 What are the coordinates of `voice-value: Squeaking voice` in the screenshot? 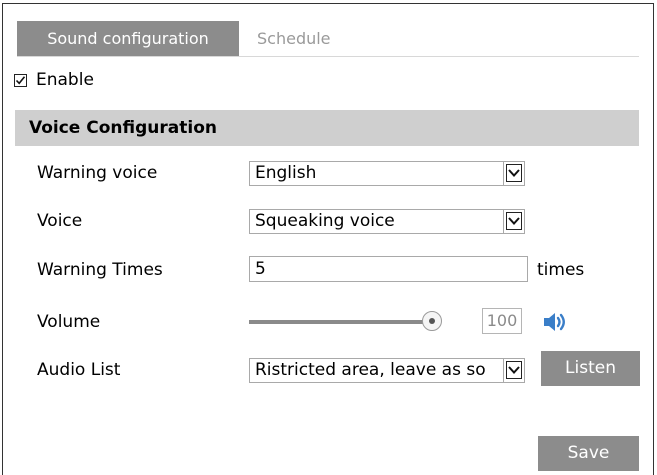 It's located at (325, 221).